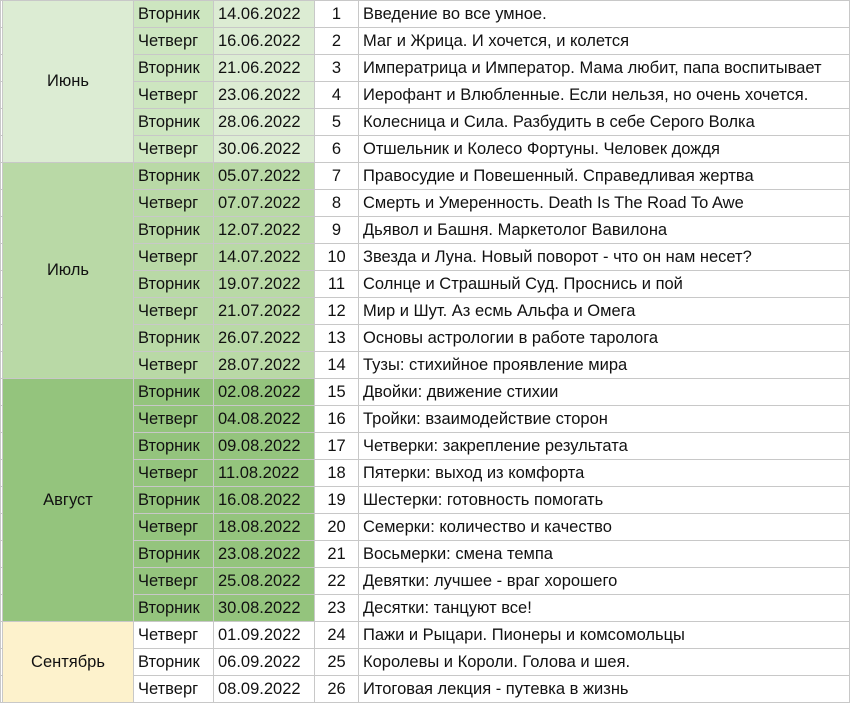 The height and width of the screenshot is (708, 850). What do you see at coordinates (264, 392) in the screenshot?
I see `date-cell: 02.08.2022` at bounding box center [264, 392].